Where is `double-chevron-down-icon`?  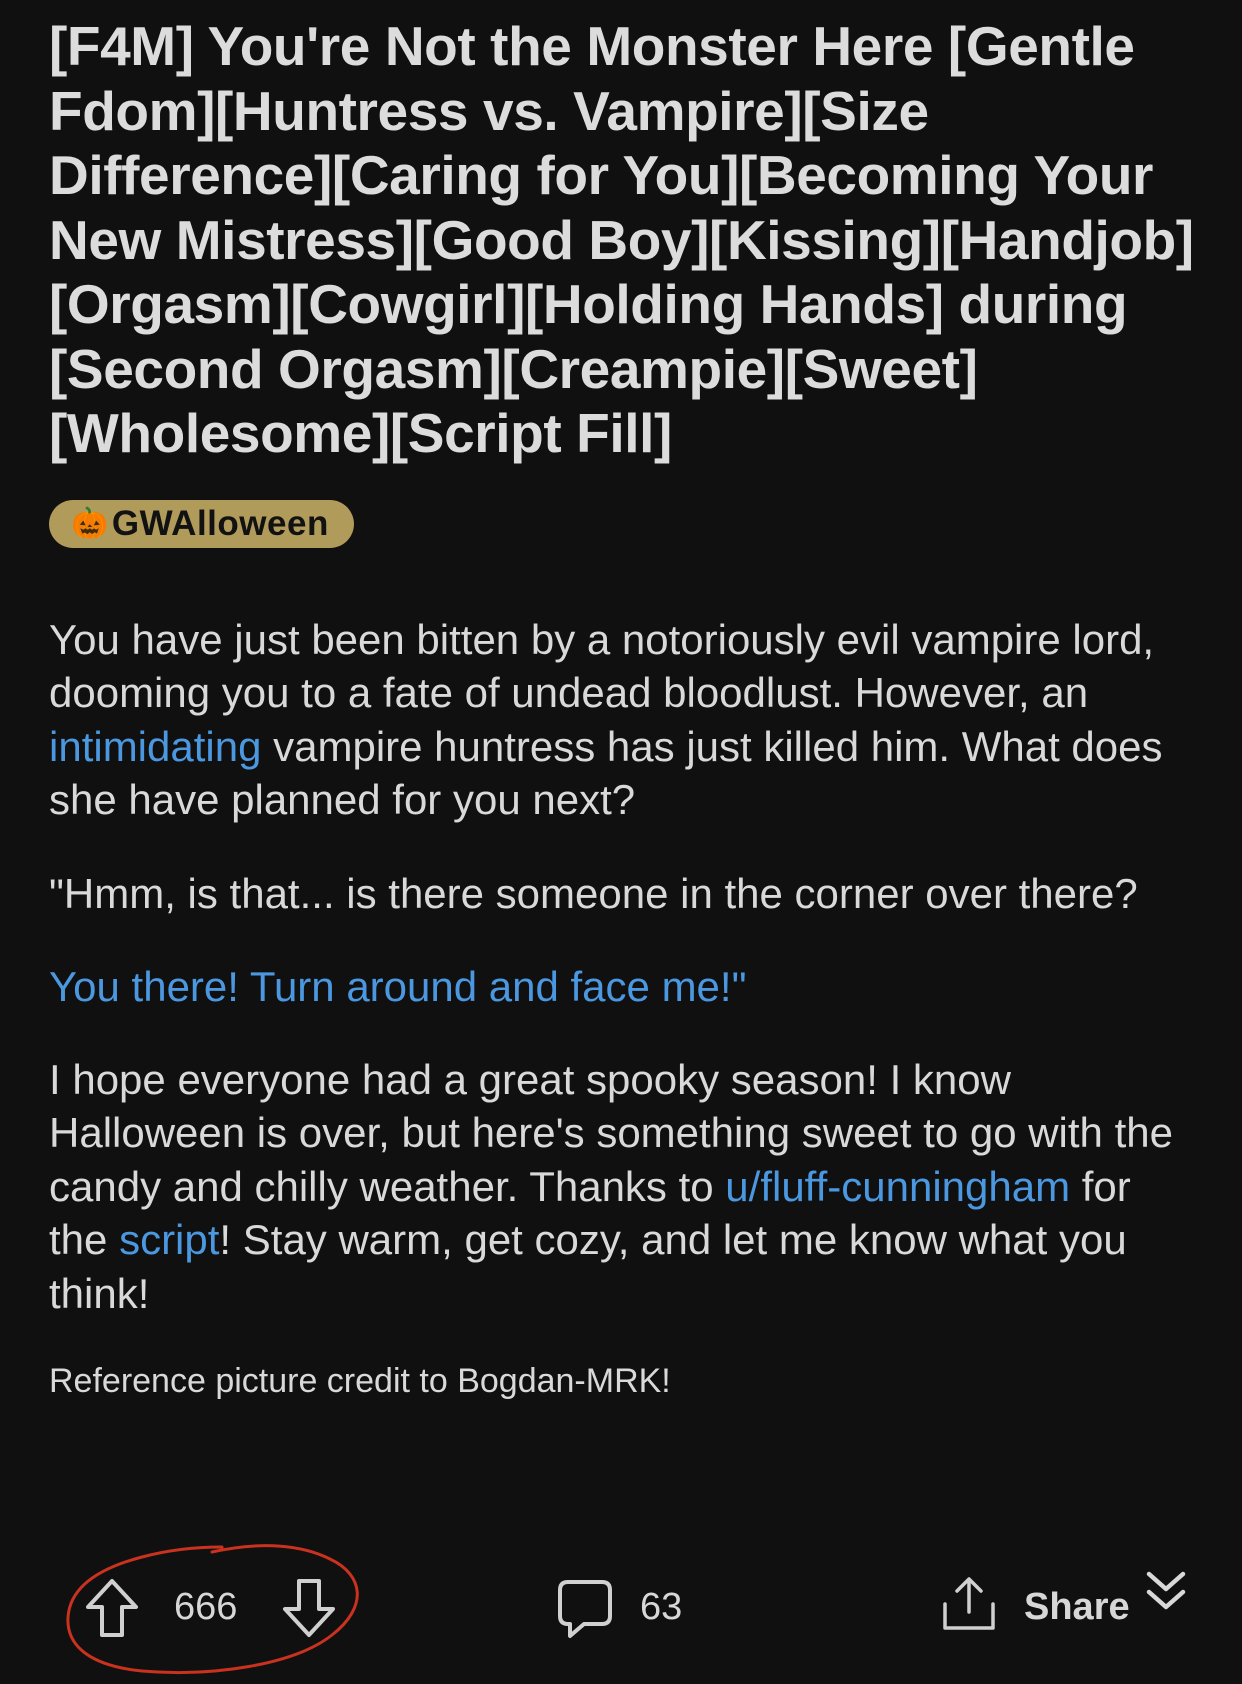 double-chevron-down-icon is located at coordinates (1166, 1590).